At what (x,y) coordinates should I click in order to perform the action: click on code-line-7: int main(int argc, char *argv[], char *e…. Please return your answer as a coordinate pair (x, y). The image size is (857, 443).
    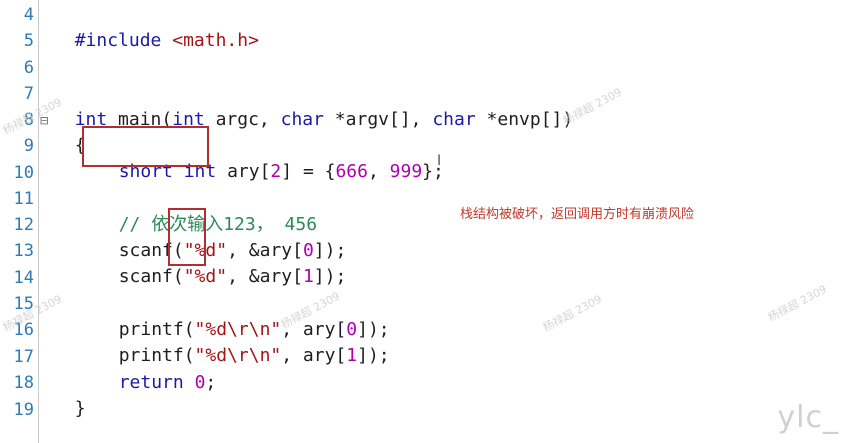
    Looking at the image, I should click on (313, 105).